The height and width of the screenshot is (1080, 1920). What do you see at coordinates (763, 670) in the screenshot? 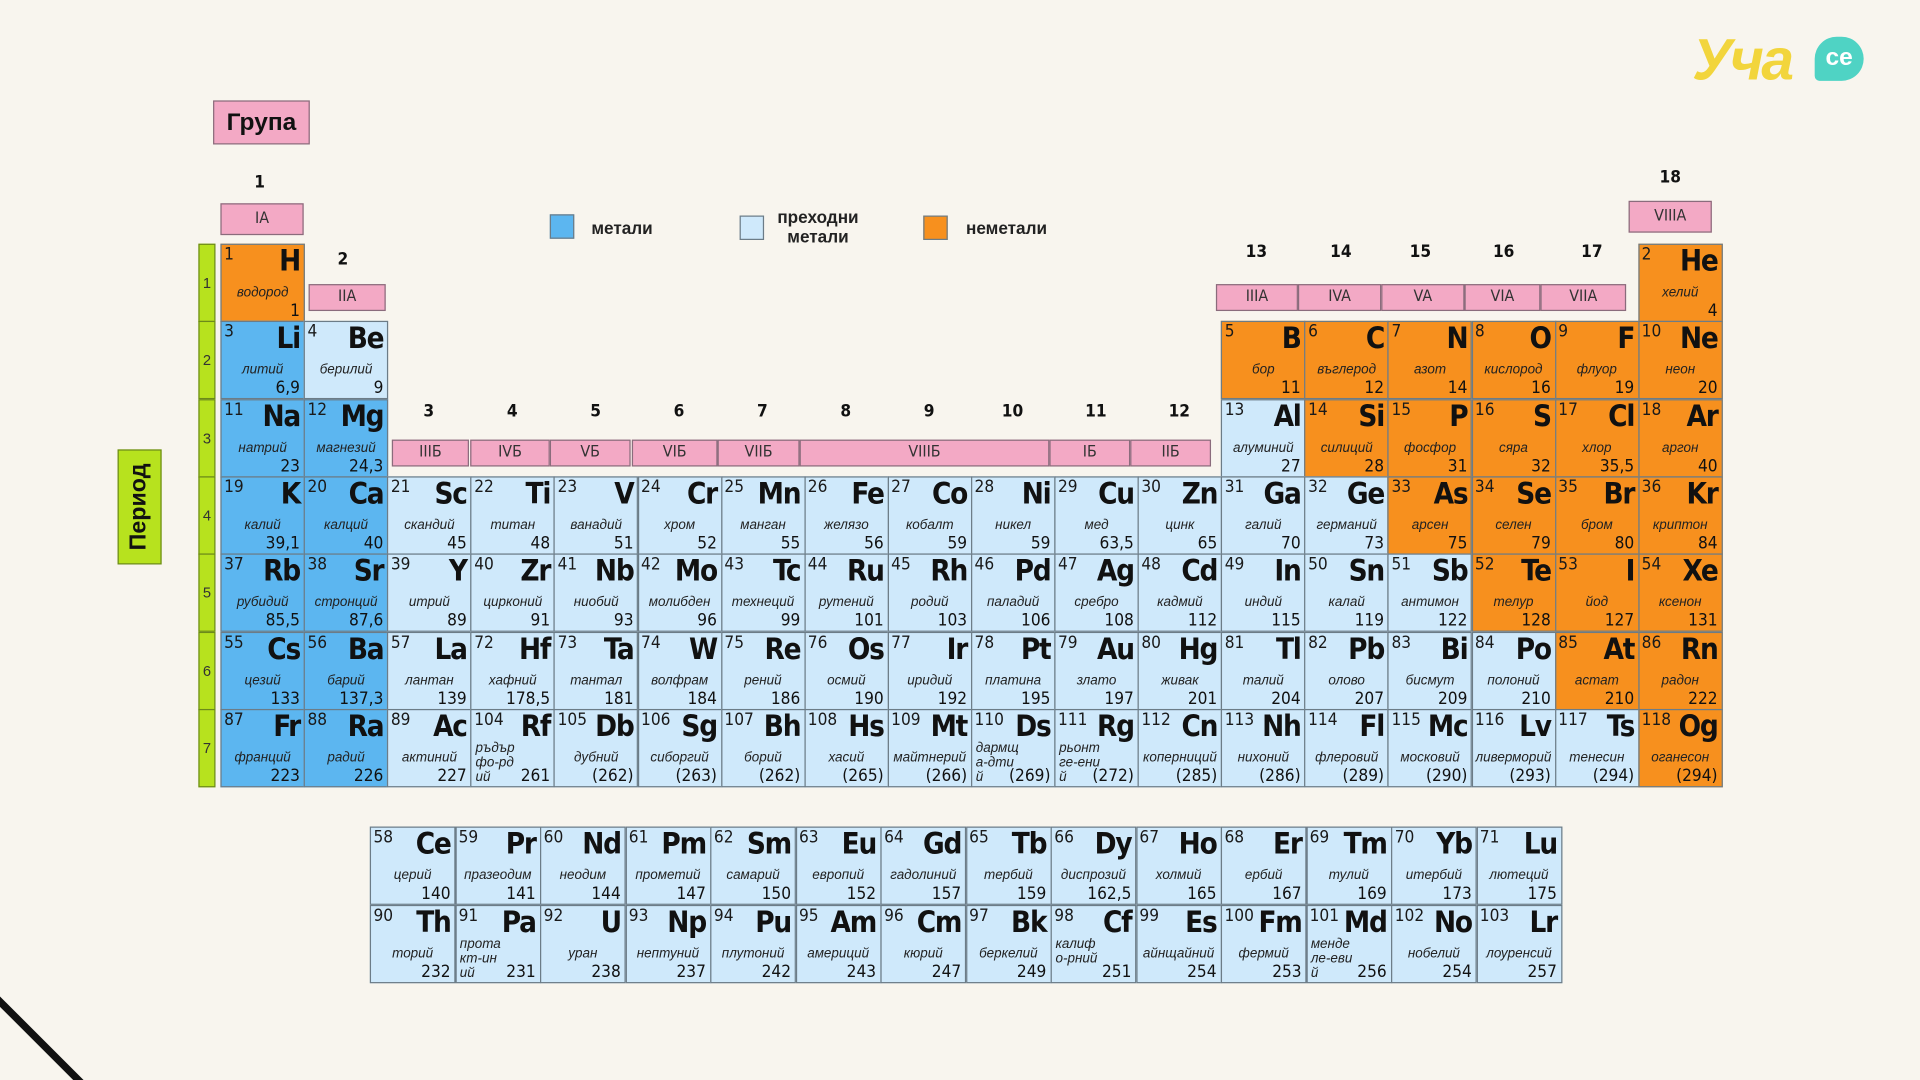
I see `element-cell-re: 75 Re рений 186` at bounding box center [763, 670].